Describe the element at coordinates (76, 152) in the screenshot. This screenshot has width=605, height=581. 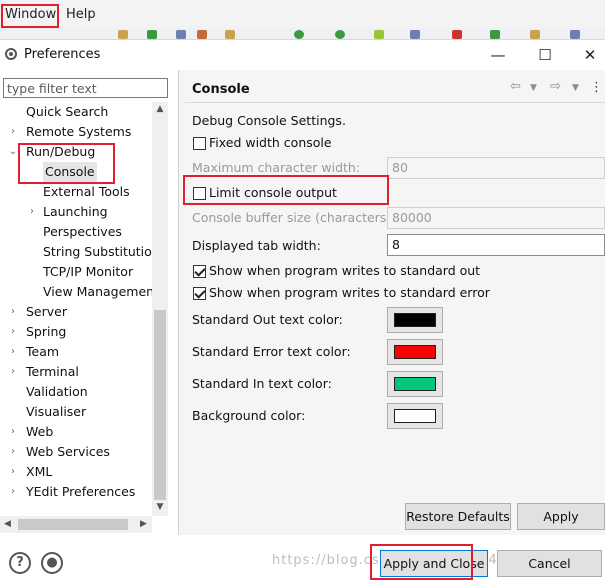
I see `tree-item: ⌄ Run/Debug` at that location.